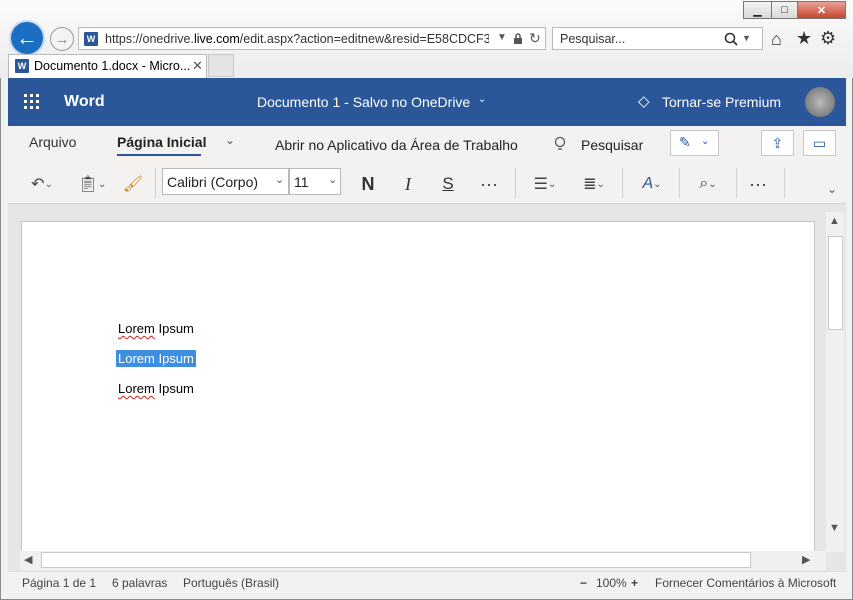  I want to click on favorites-star-icon: ★, so click(804, 38).